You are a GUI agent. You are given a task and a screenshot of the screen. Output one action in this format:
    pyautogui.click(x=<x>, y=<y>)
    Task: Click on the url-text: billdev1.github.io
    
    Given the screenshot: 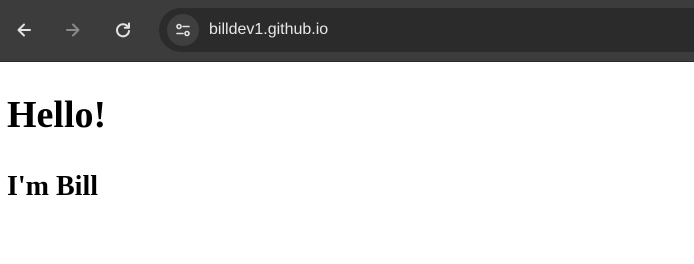 What is the action you would take?
    pyautogui.click(x=268, y=30)
    